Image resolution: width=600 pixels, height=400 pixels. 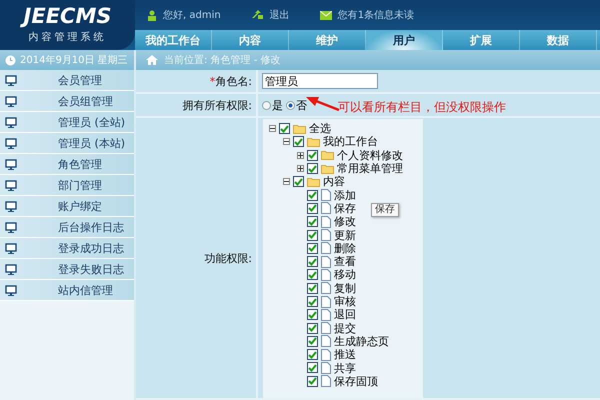 What do you see at coordinates (345, 235) in the screenshot?
I see `tree-label: 更新` at bounding box center [345, 235].